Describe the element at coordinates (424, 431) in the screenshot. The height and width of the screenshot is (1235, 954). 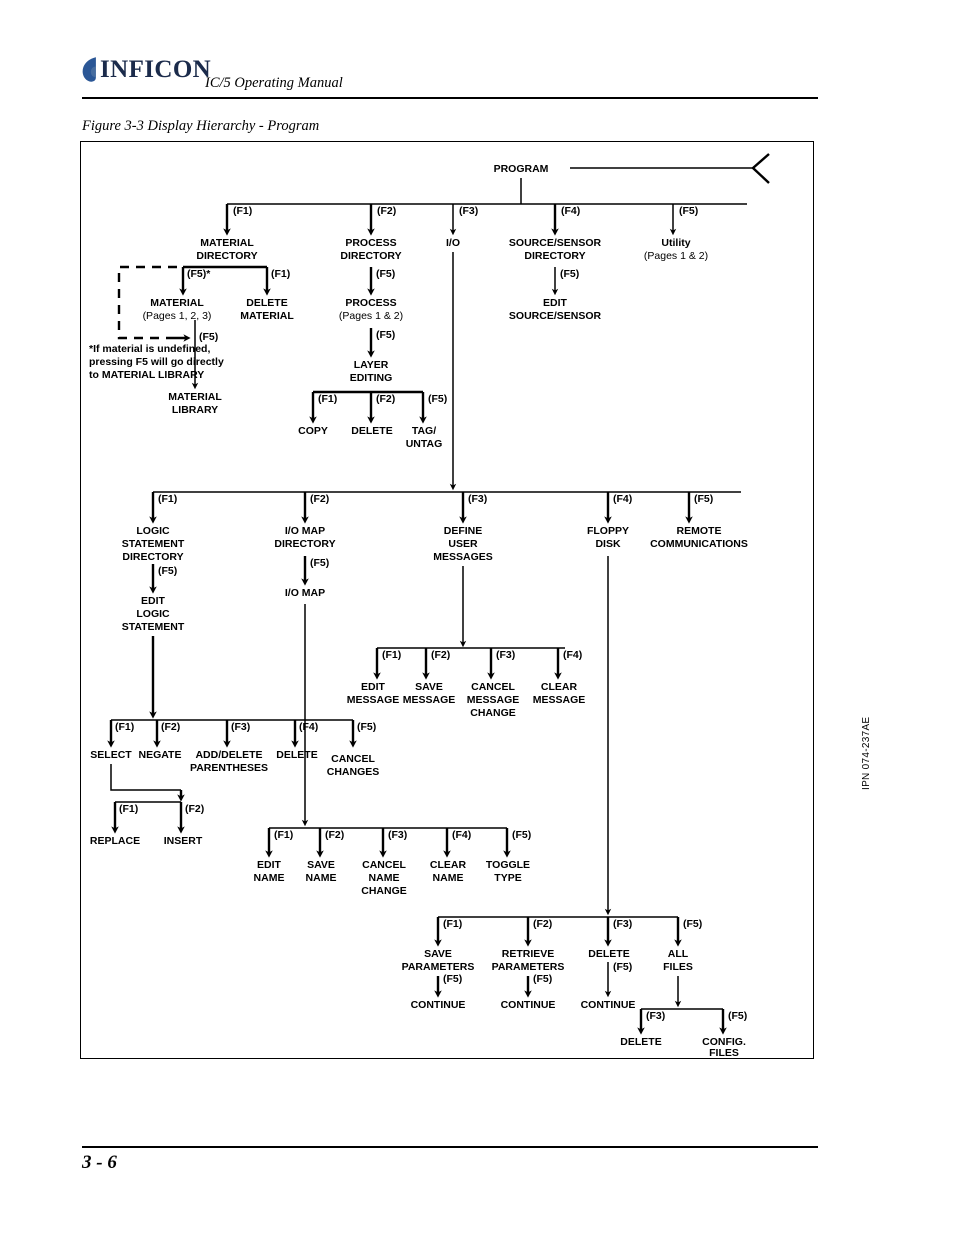
I see `svg-text: TAG/` at that location.